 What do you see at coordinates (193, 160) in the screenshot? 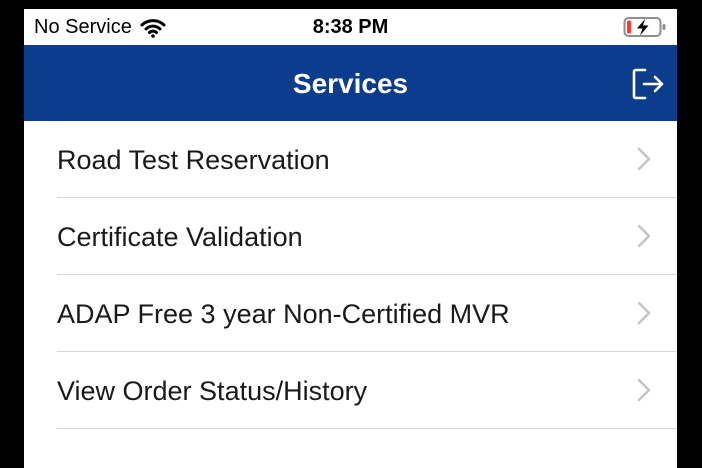
I see `list-item-label: Road Test Reservation` at bounding box center [193, 160].